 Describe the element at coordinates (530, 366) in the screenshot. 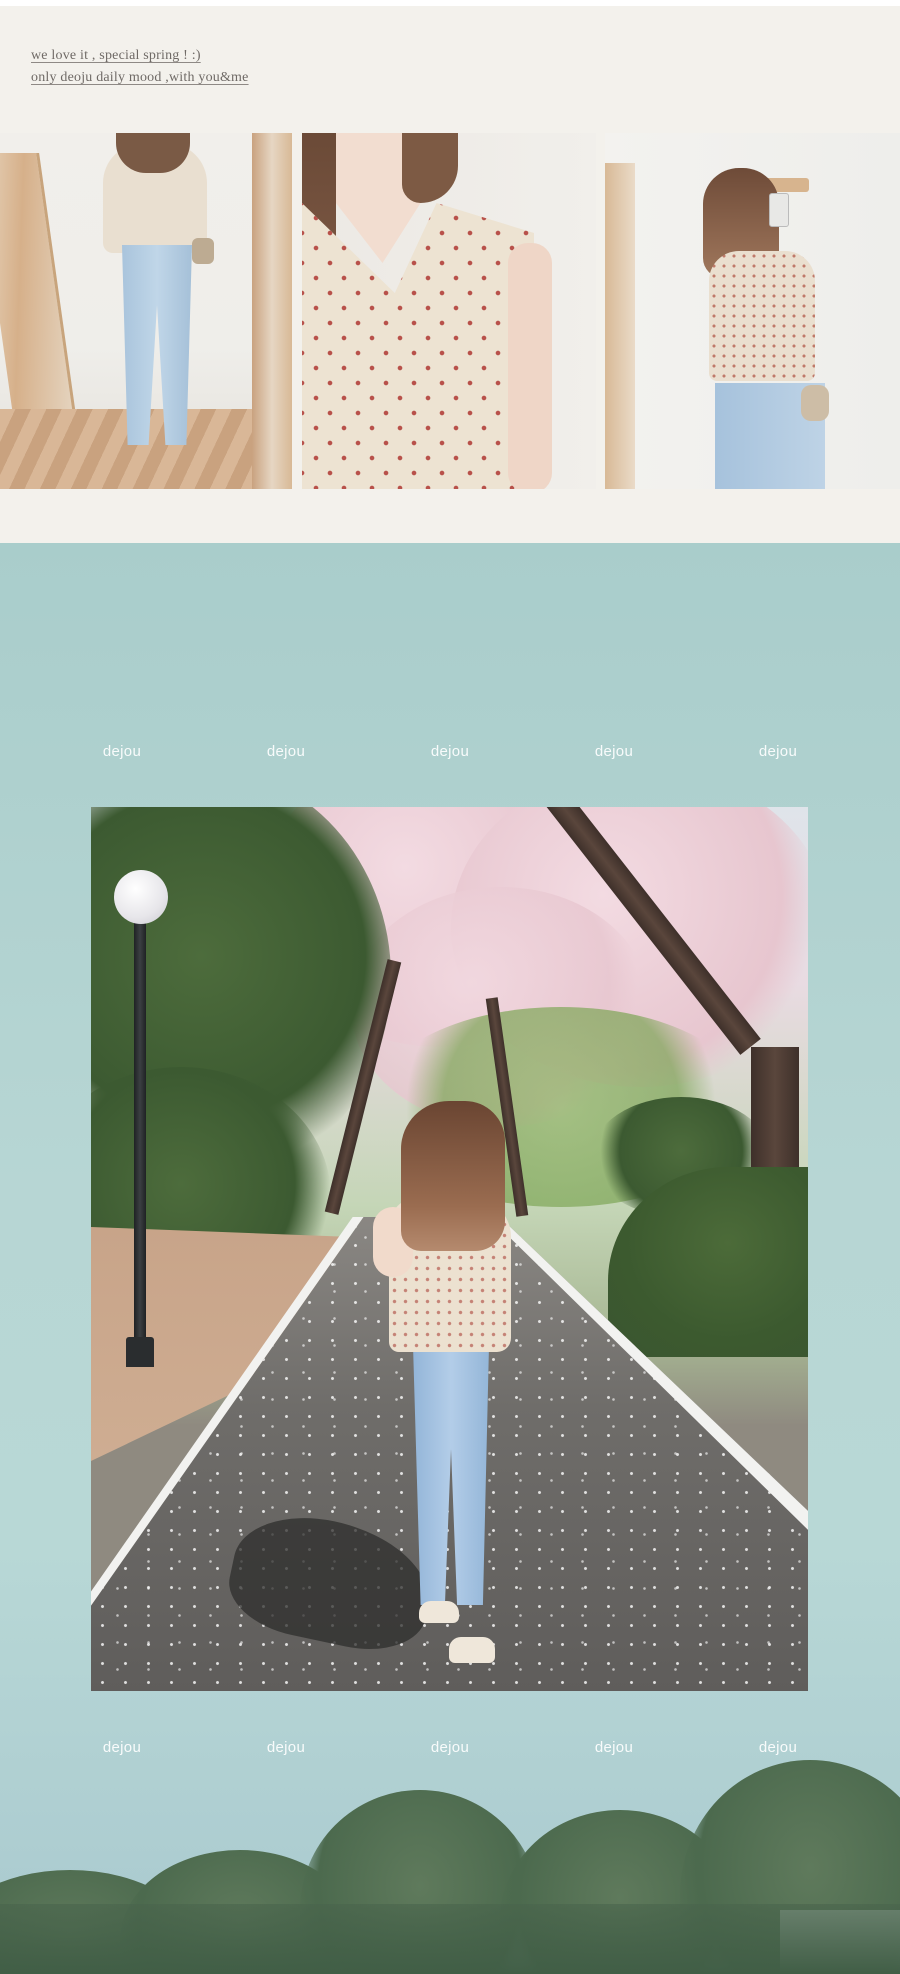

I see `arm` at that location.